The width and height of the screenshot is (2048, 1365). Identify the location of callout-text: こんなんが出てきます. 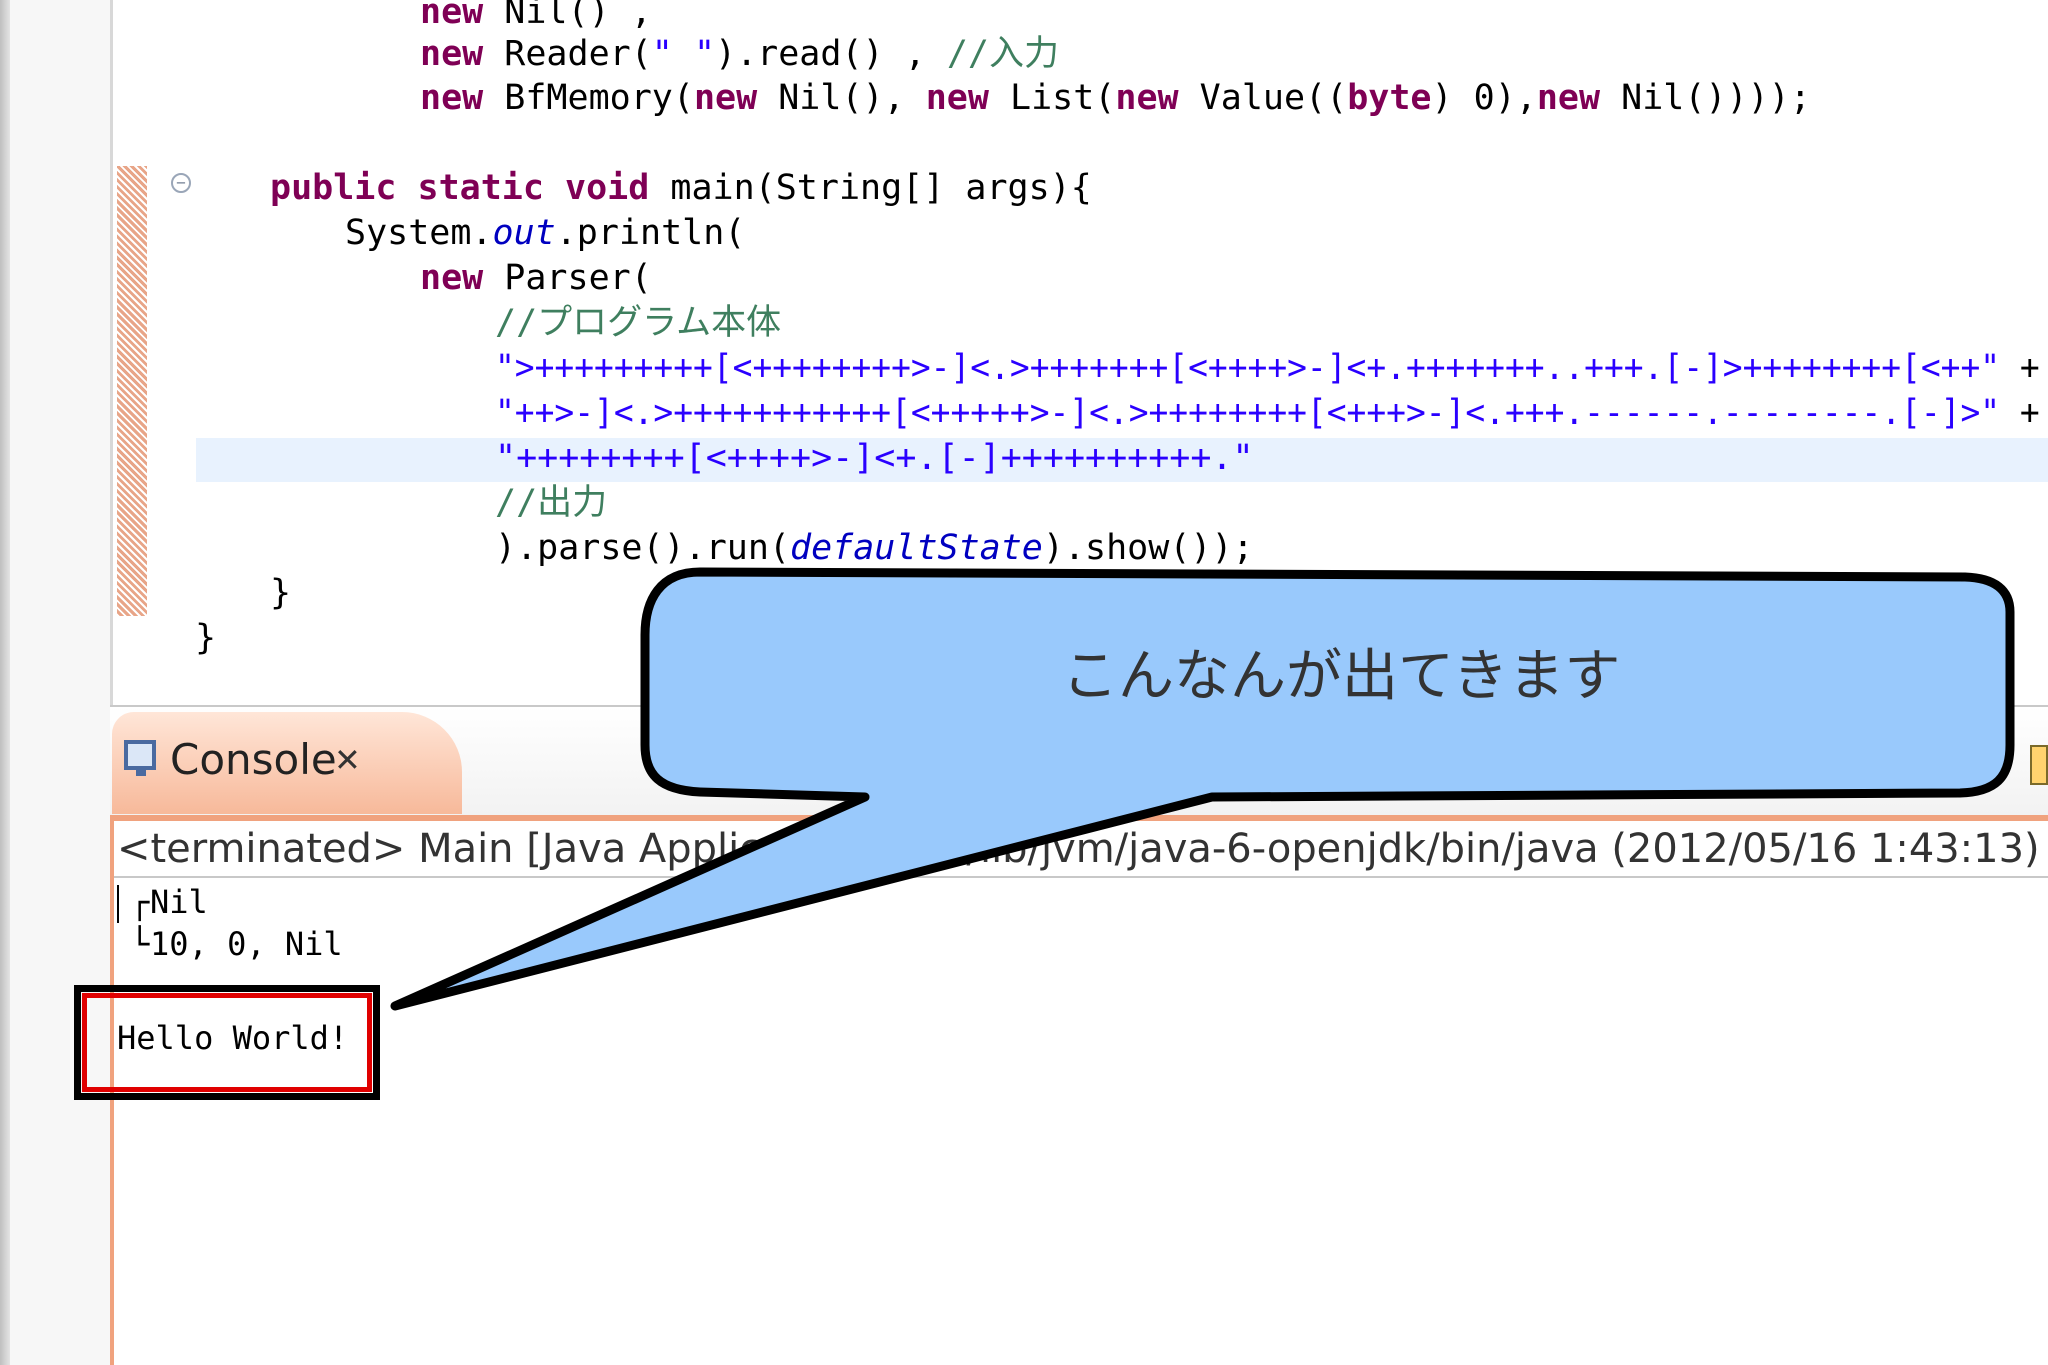
(1341, 676).